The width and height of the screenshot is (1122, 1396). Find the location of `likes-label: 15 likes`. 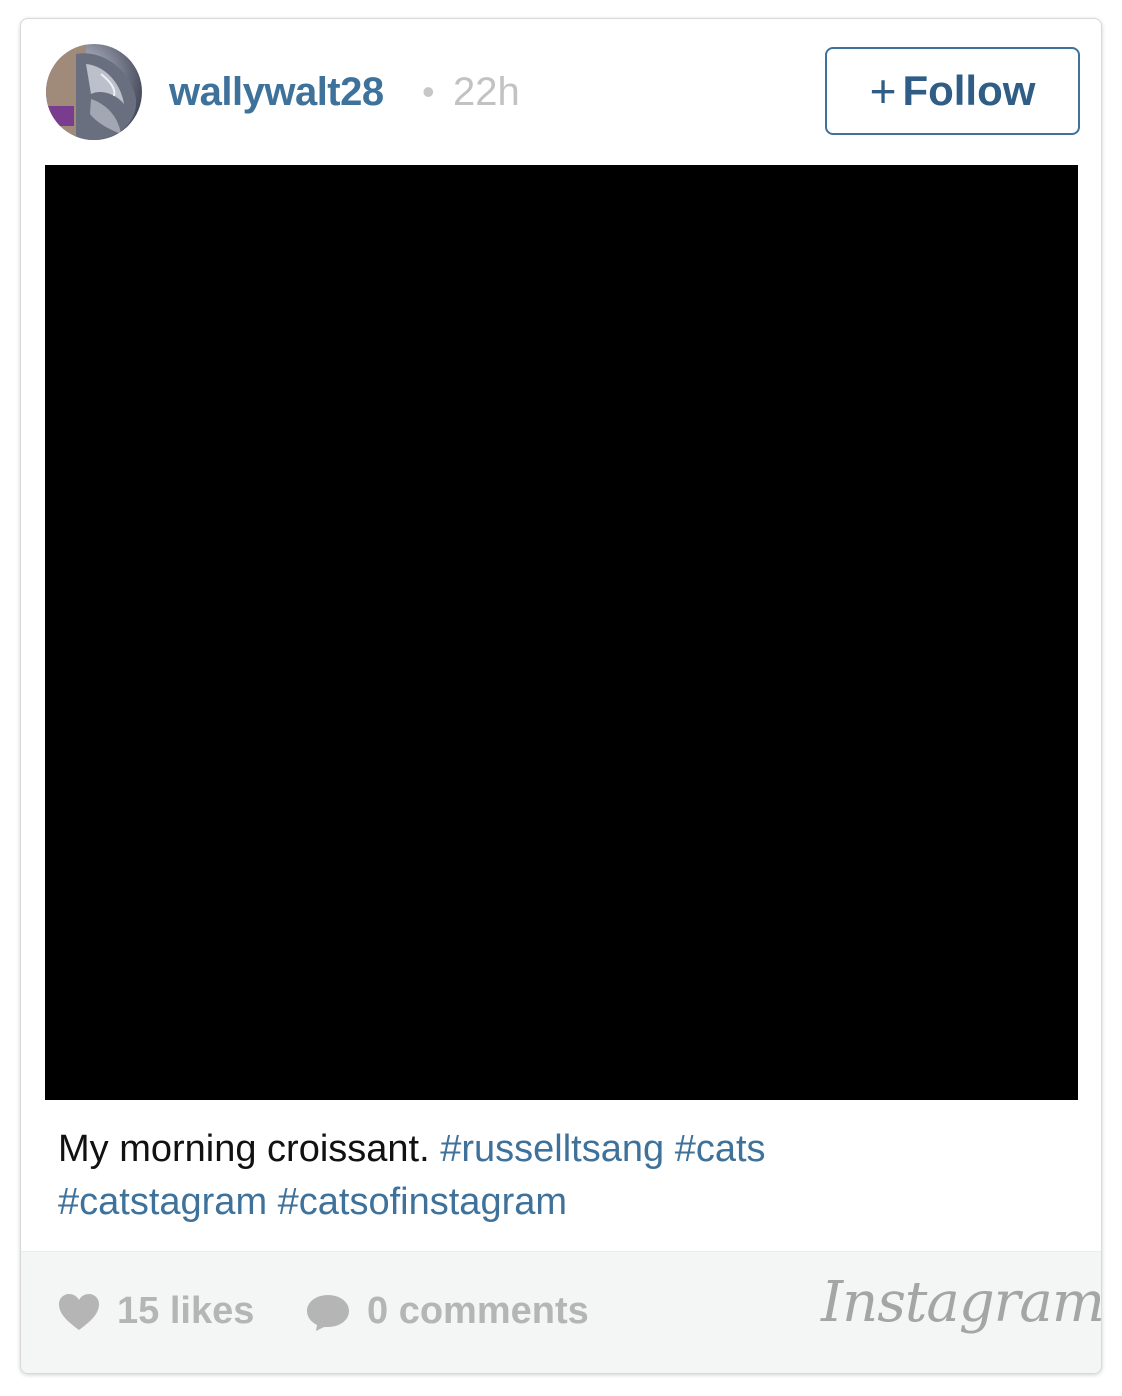

likes-label: 15 likes is located at coordinates (186, 1311).